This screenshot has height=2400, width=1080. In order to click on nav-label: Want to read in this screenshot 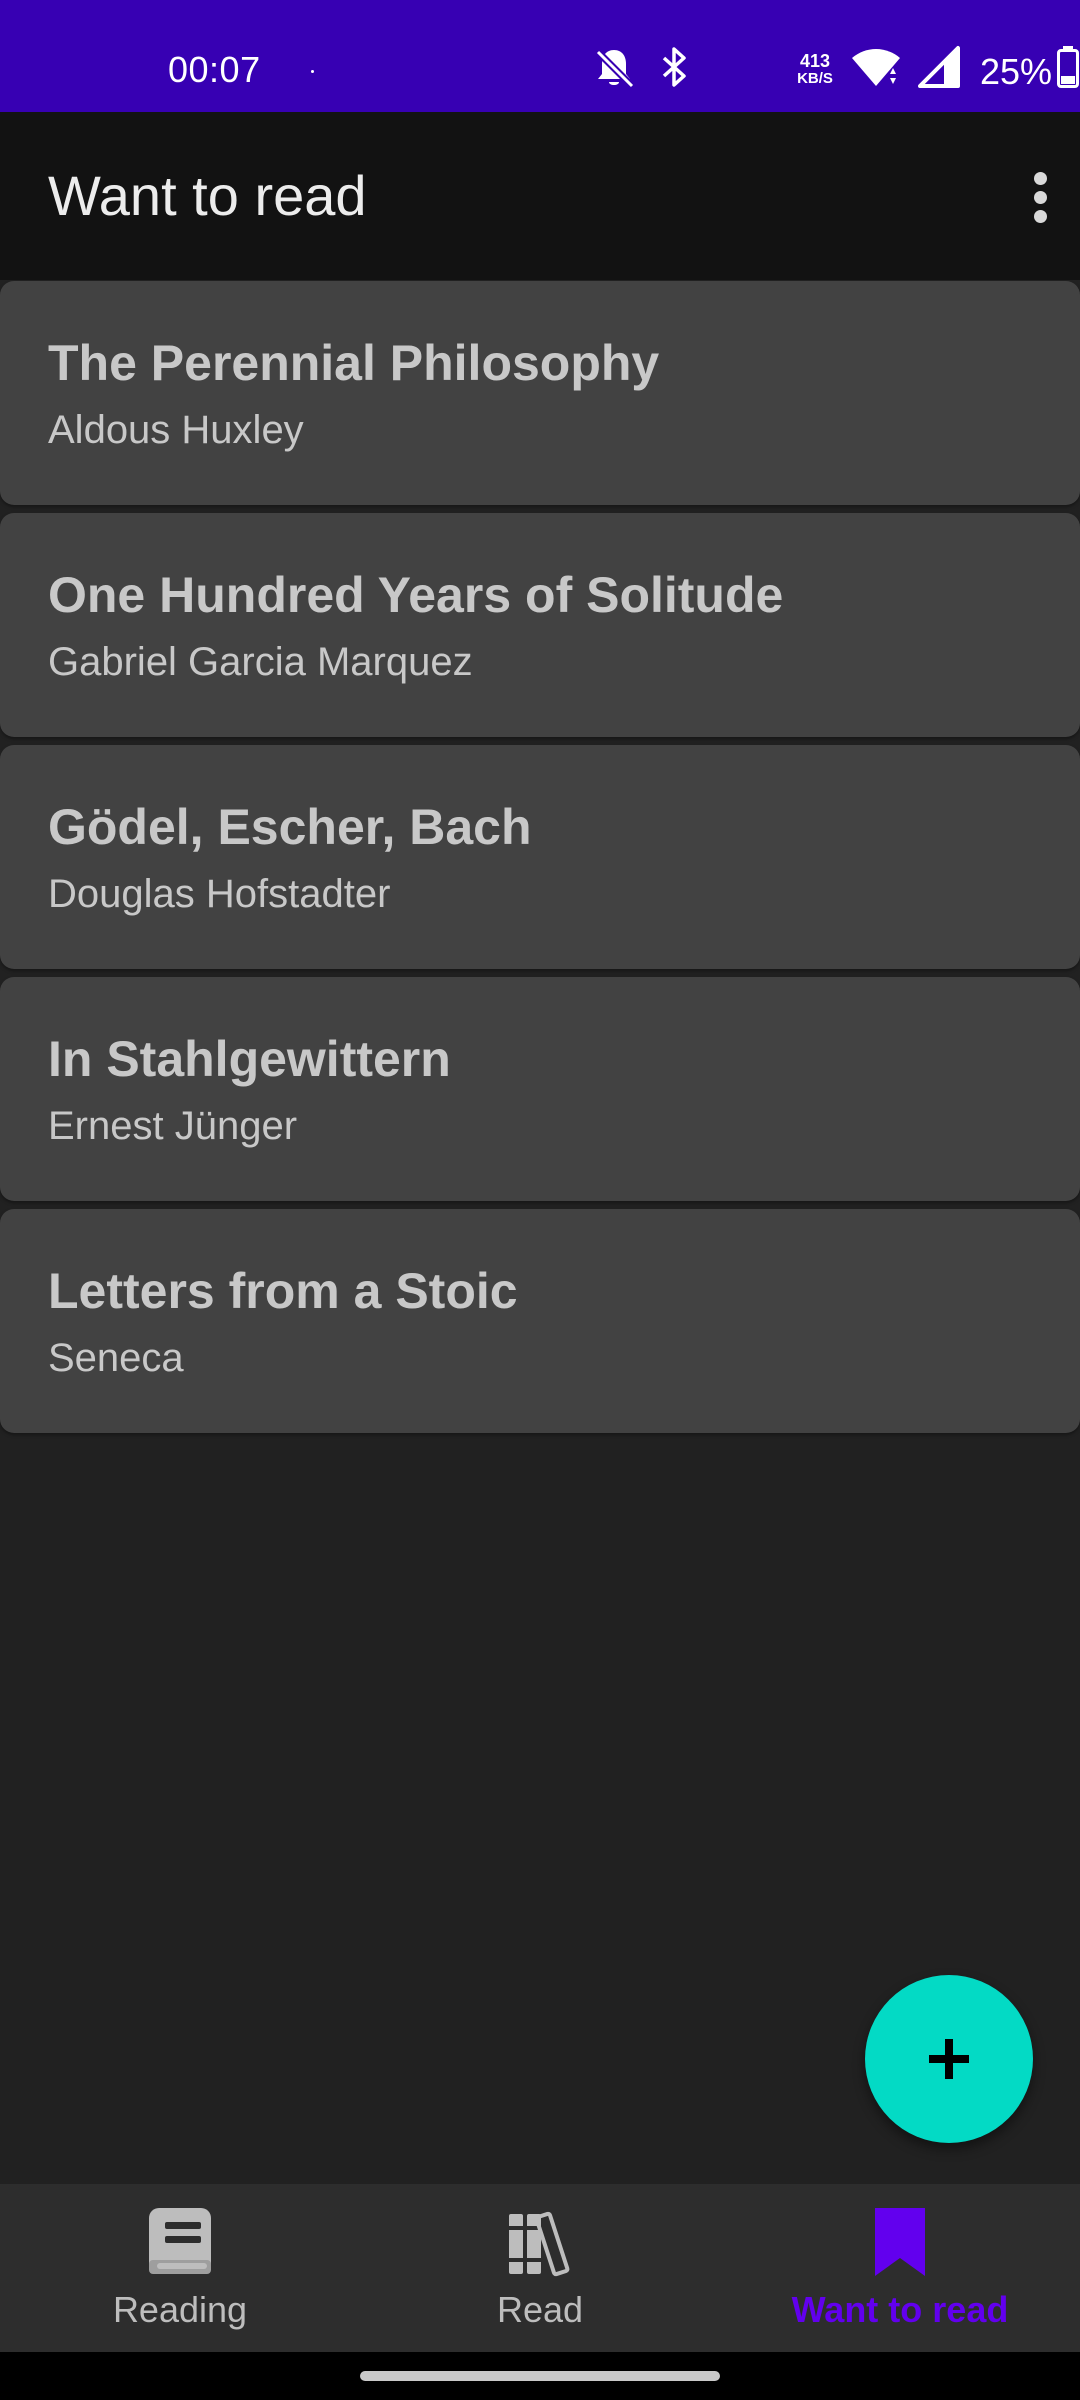, I will do `click(900, 2309)`.